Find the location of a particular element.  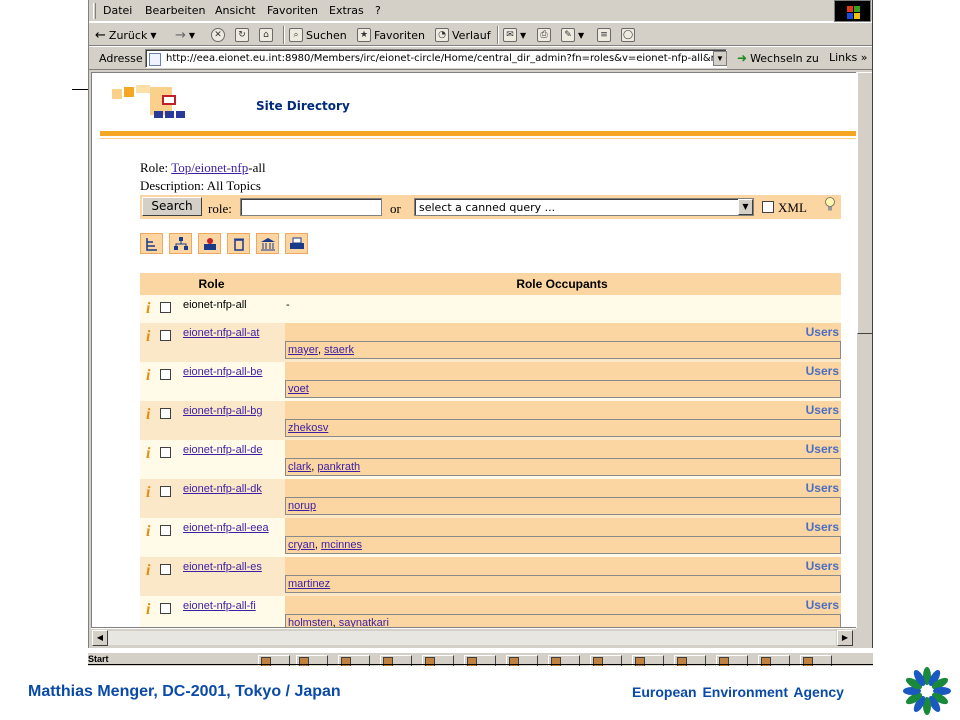

role-link: eionet-nfp-all-eea is located at coordinates (226, 528).